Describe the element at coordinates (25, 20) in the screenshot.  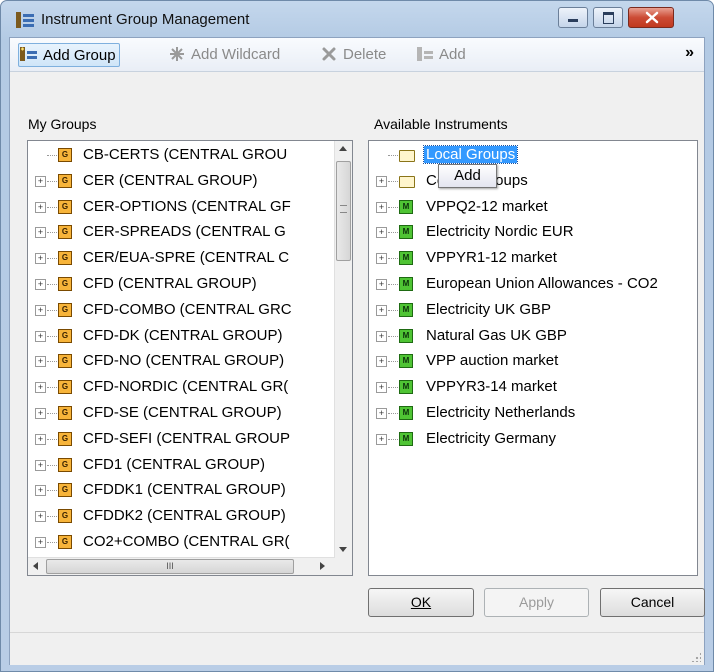
I see `instrument-groups-icon` at that location.